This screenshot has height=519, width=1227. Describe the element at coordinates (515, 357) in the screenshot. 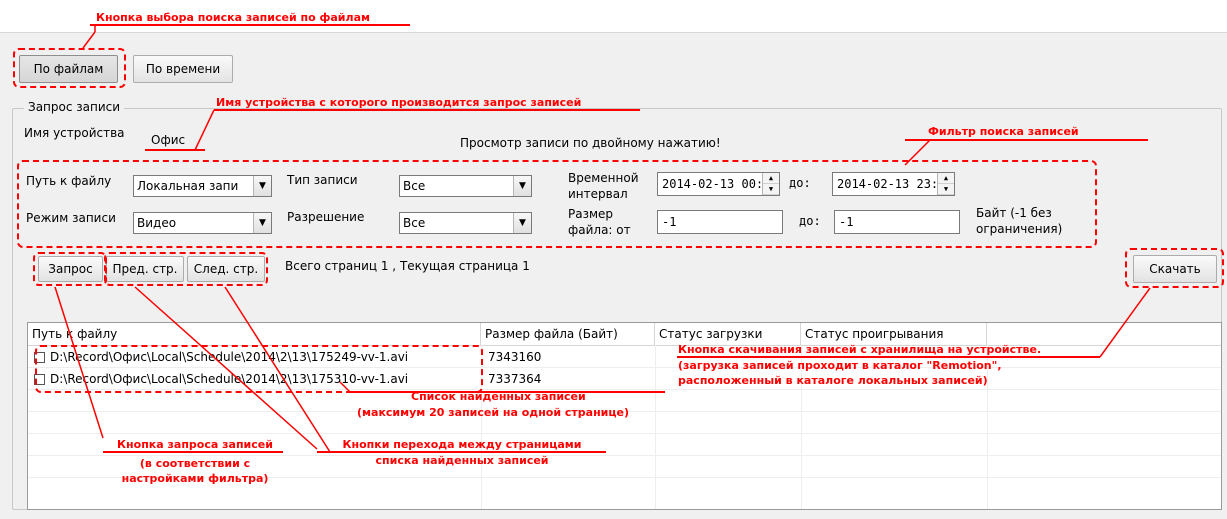

I see `row-size: 7343160` at that location.